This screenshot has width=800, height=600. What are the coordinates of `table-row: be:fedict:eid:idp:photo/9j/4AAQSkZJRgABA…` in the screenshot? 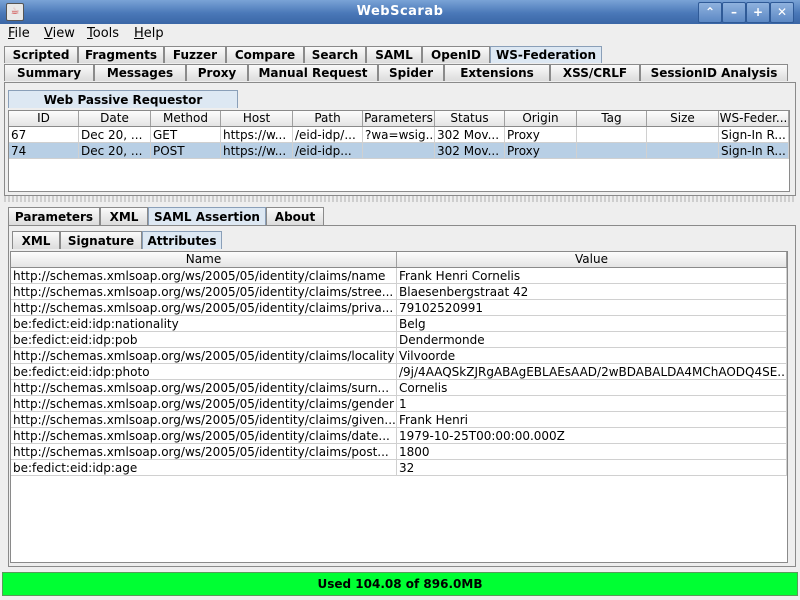 It's located at (399, 372).